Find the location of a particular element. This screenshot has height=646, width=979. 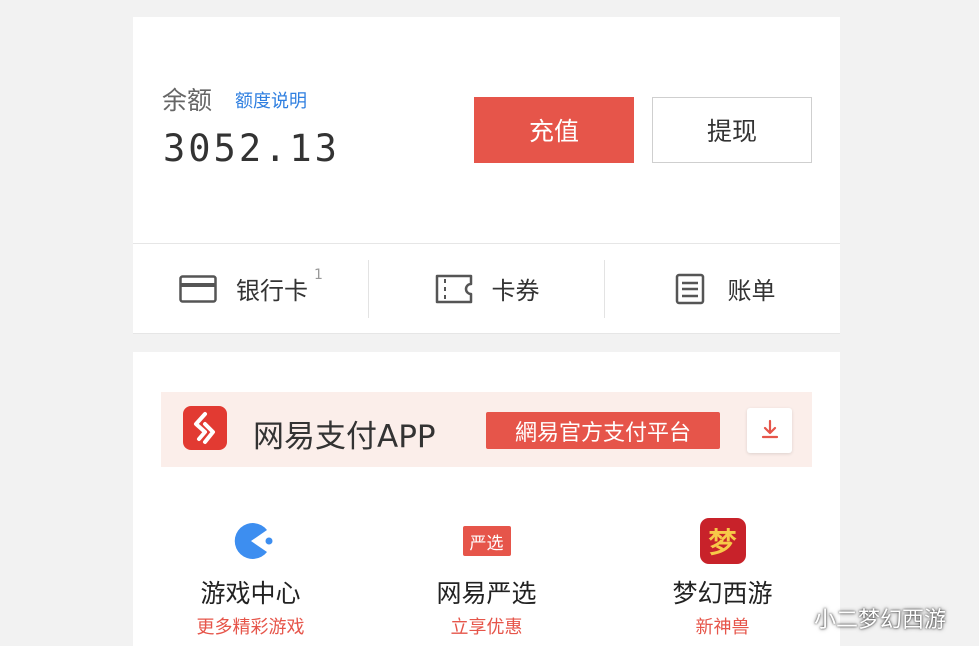

coupon-icon is located at coordinates (454, 289).